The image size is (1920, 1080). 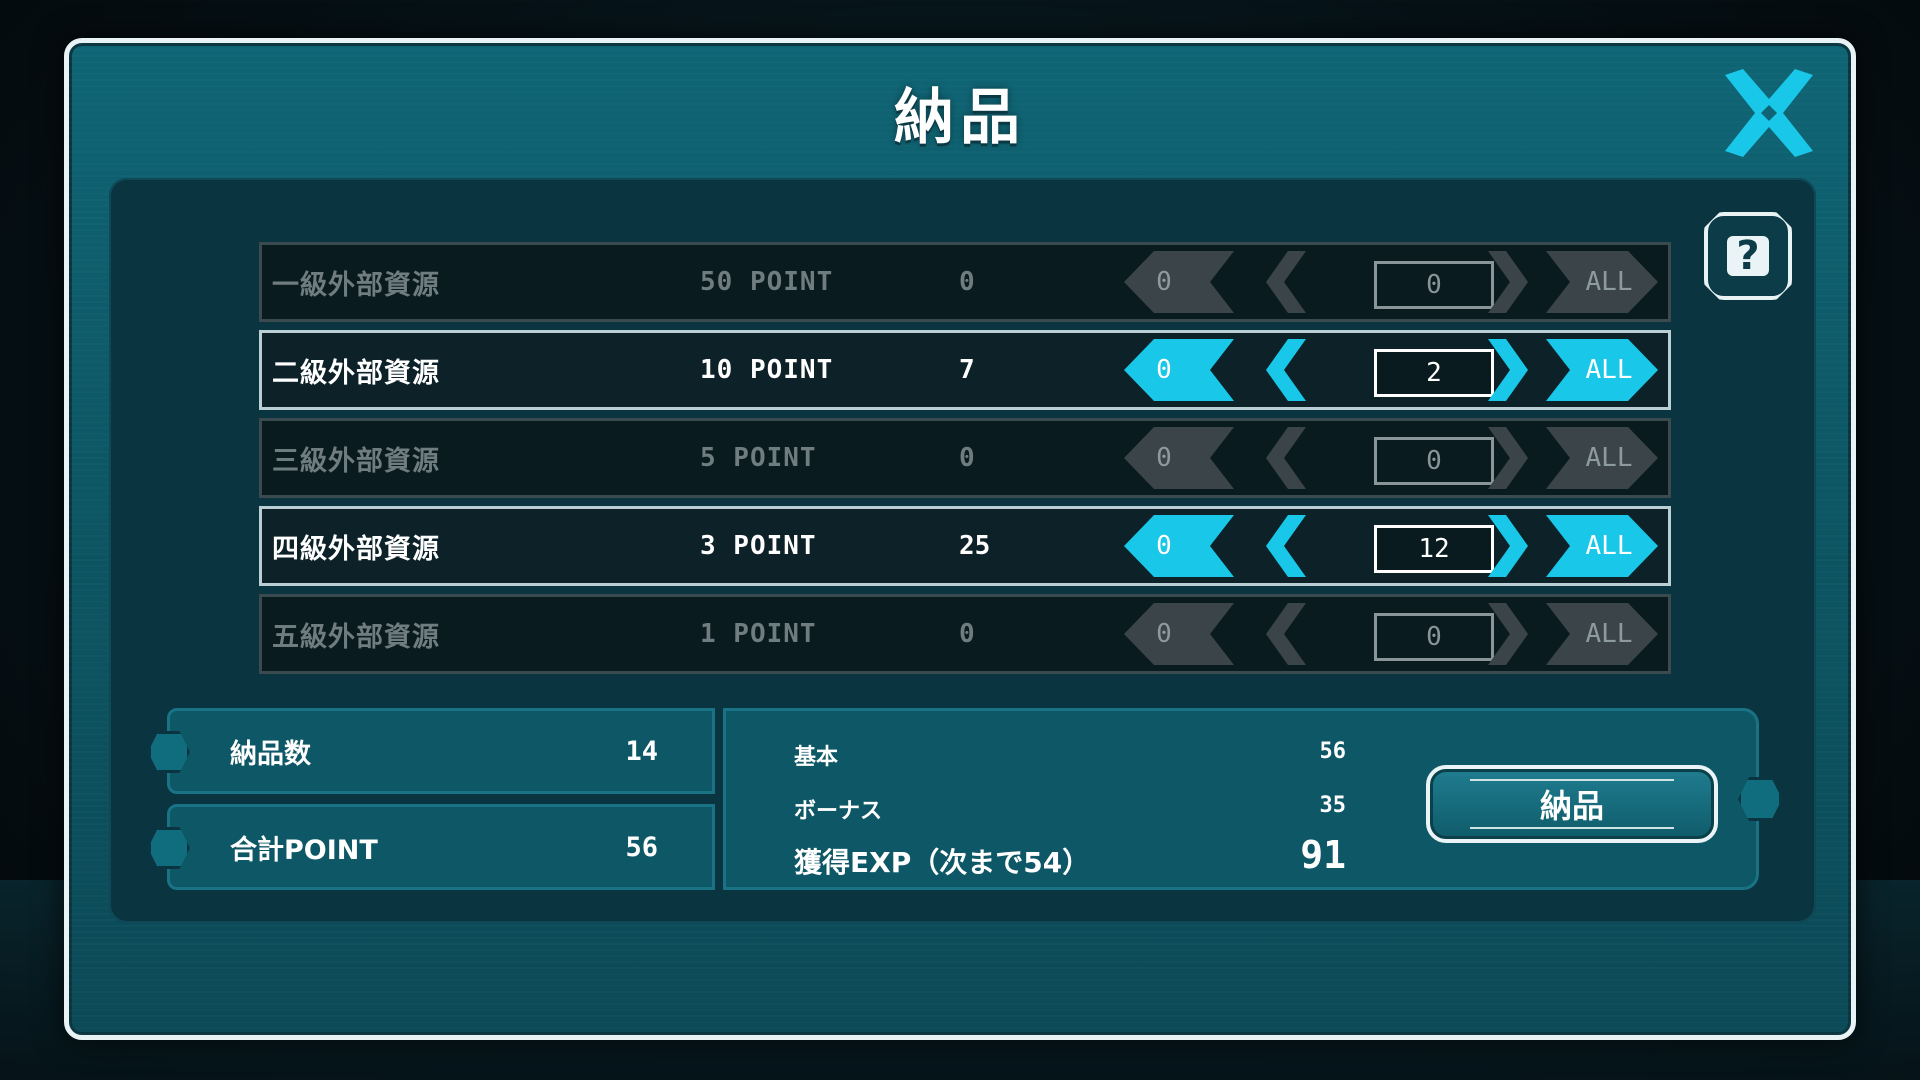 I want to click on resource-row: 四級外部資源 3 POINT 25 0 12 ALL, so click(x=965, y=546).